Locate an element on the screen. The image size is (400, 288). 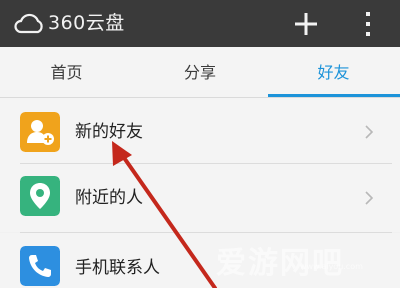
list-item-label: 新的好友 is located at coordinates (109, 132).